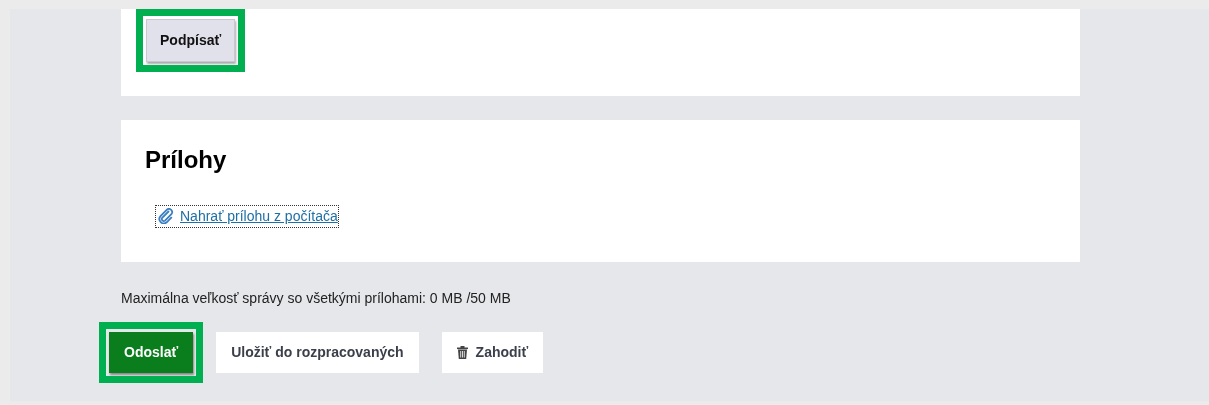  I want to click on trash-icon, so click(462, 352).